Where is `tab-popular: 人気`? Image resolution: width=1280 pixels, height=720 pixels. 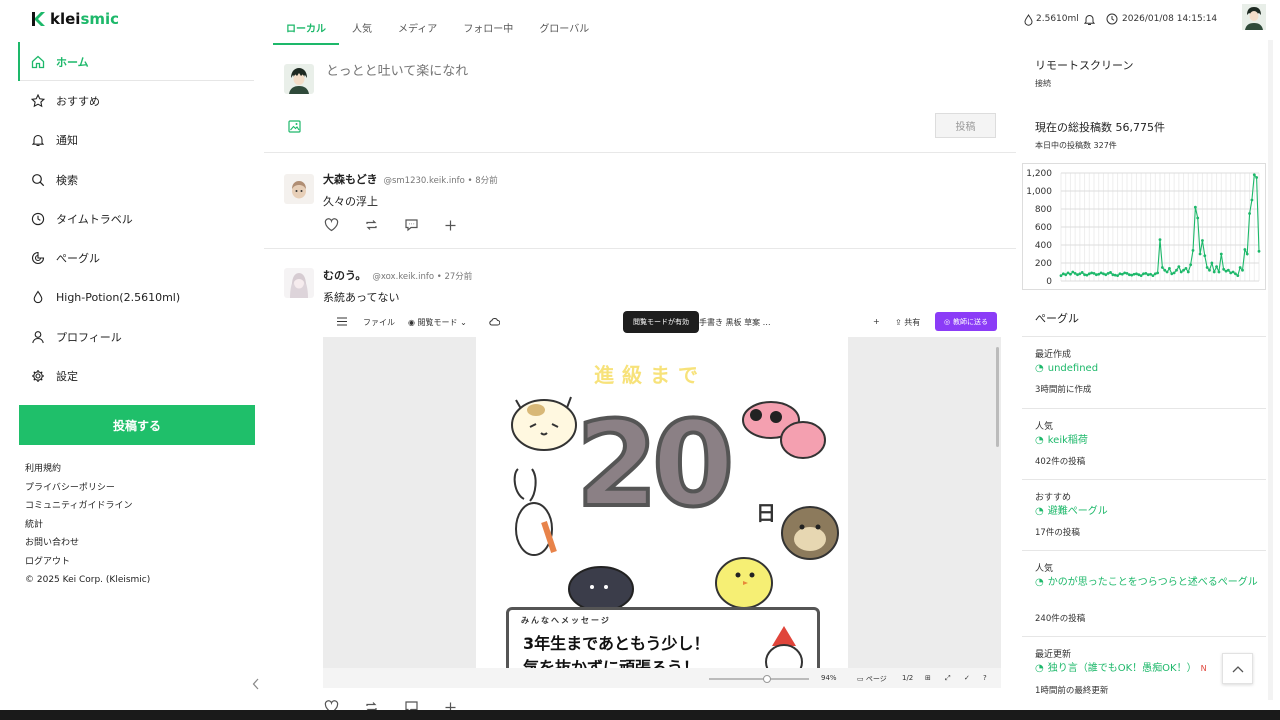 tab-popular: 人気 is located at coordinates (362, 29).